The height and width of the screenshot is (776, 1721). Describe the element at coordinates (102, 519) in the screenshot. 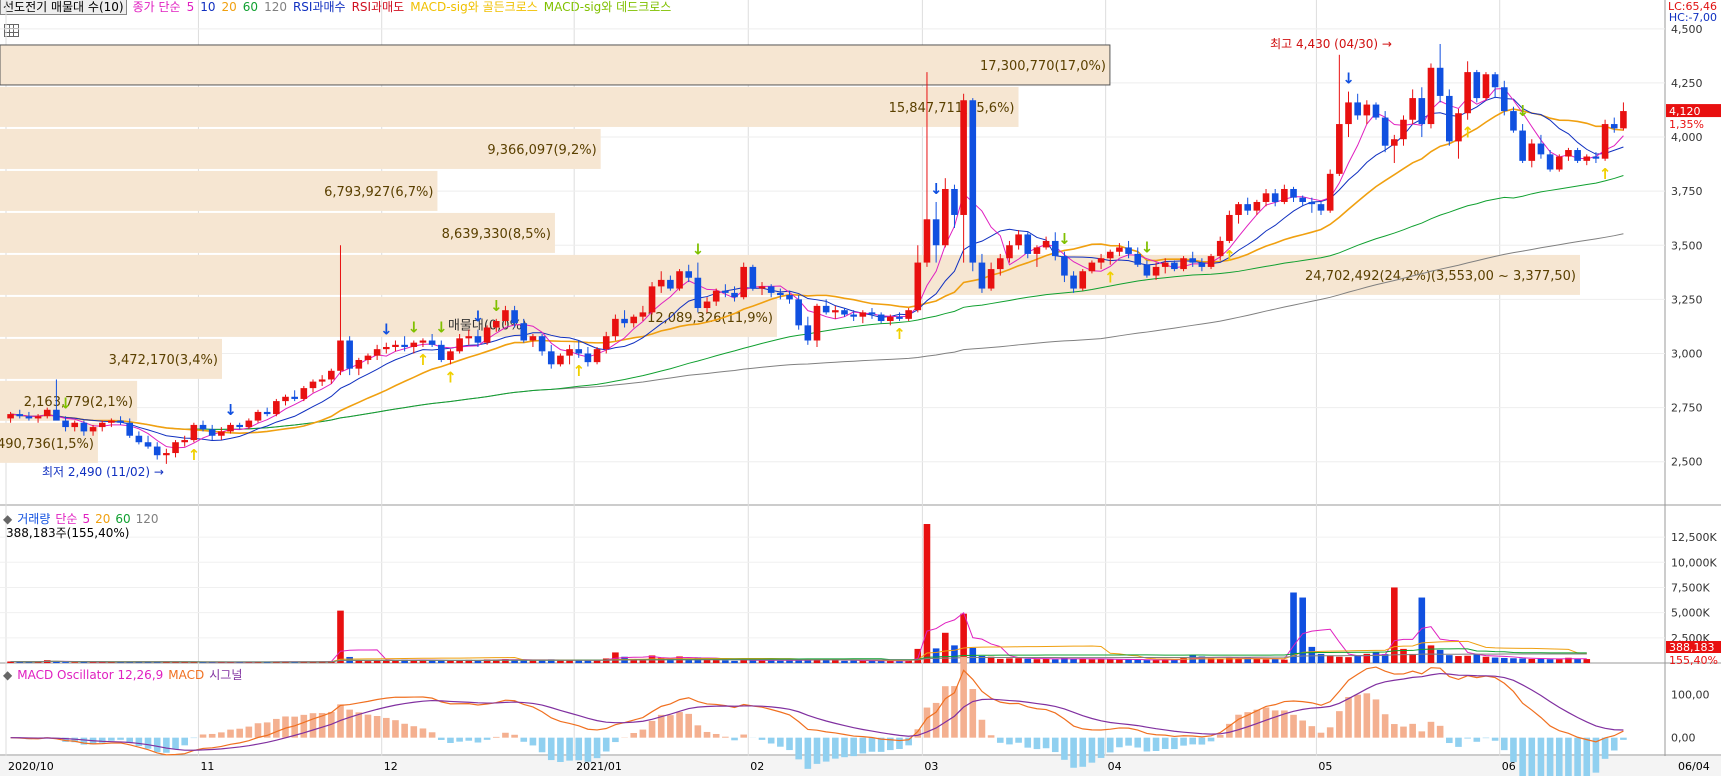

I see `volume-ma20: 20` at that location.